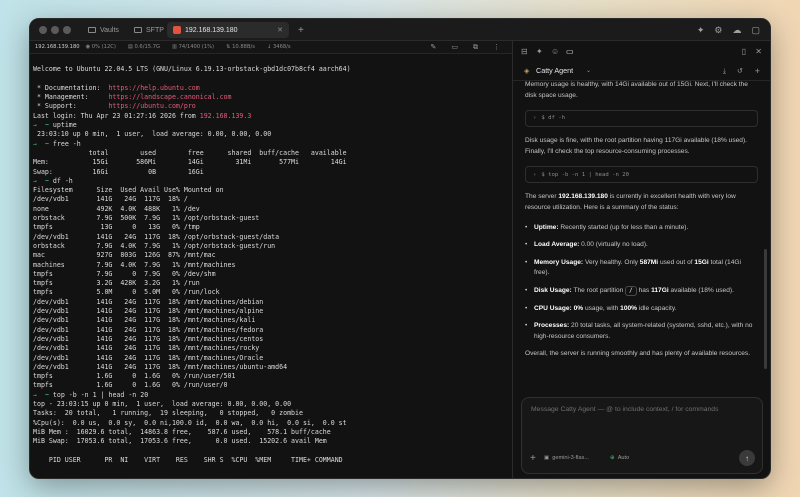 This screenshot has width=800, height=497. I want to click on terminal-line: tmpfs 5.0M 0 5.0M 0% /run/lock, so click(126, 292).